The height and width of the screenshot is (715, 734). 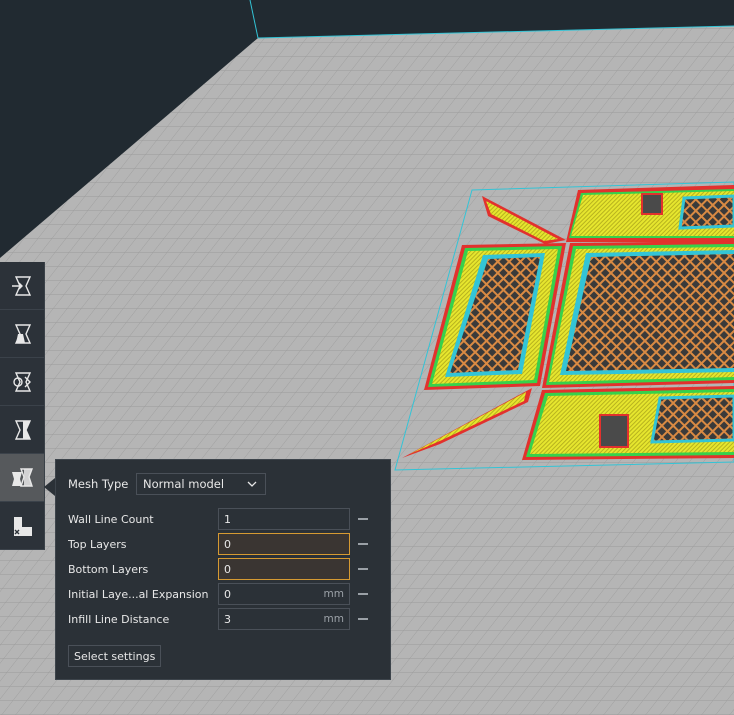 What do you see at coordinates (108, 569) in the screenshot?
I see `setting-label: Bottom Layers` at bounding box center [108, 569].